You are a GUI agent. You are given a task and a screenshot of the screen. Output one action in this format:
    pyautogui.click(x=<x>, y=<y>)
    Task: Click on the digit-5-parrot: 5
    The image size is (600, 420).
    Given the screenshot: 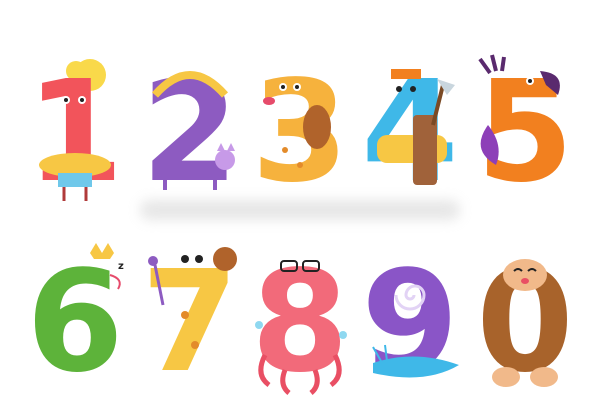 What is the action you would take?
    pyautogui.click(x=525, y=132)
    